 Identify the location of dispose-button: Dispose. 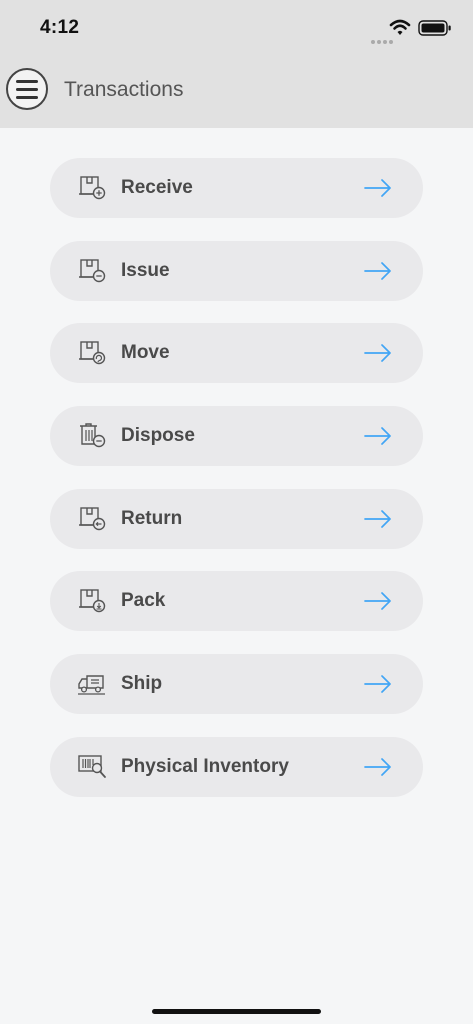
(236, 436).